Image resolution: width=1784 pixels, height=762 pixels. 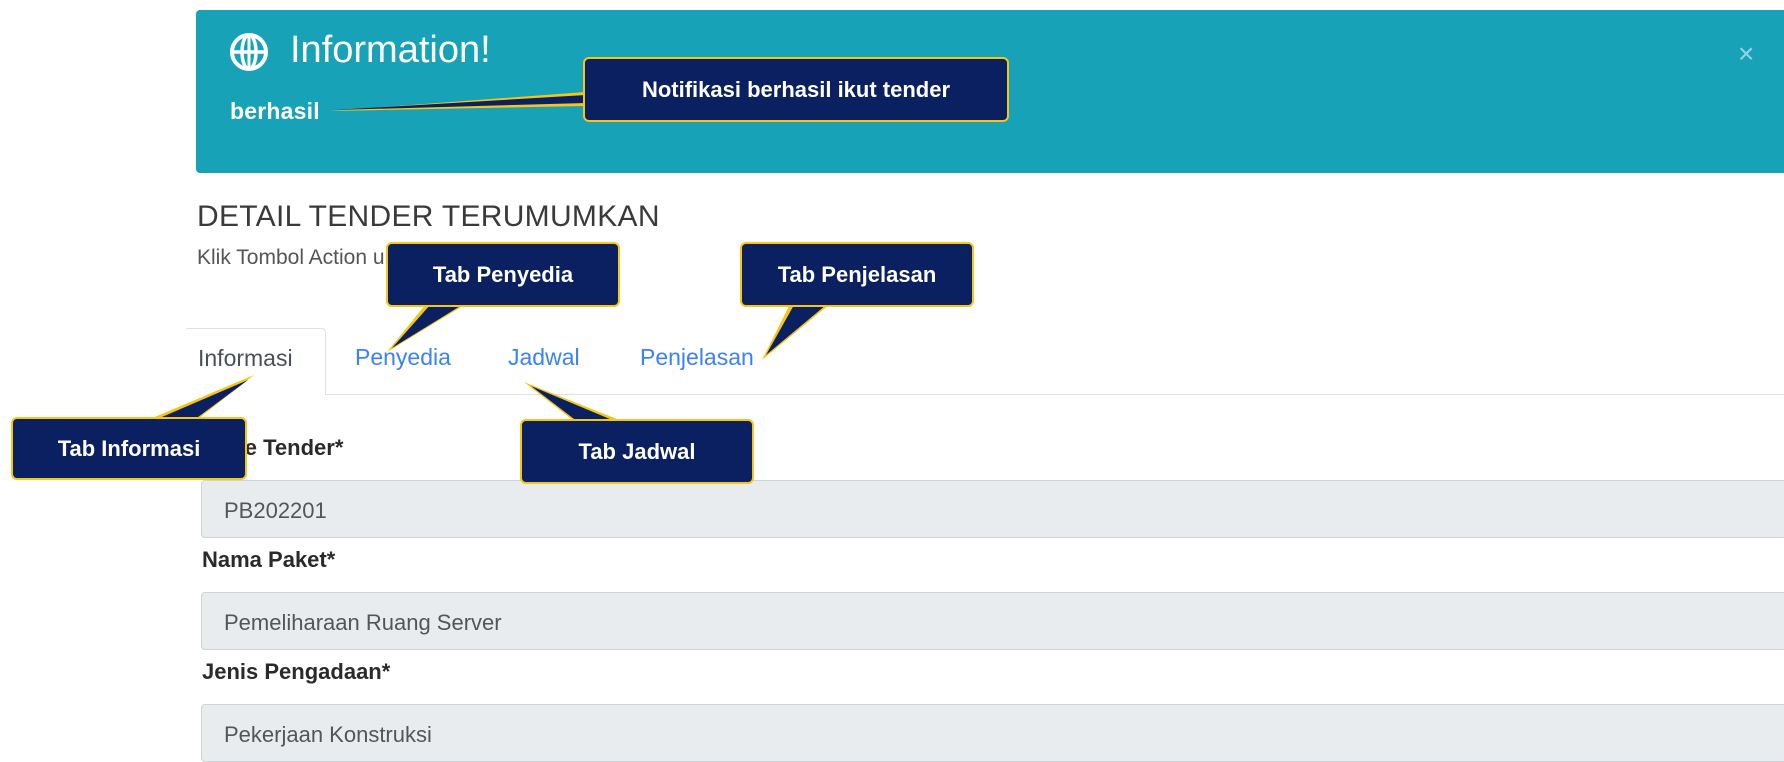 I want to click on callout-notifikasi: Notifikasi berhasil ikut tender, so click(x=796, y=89).